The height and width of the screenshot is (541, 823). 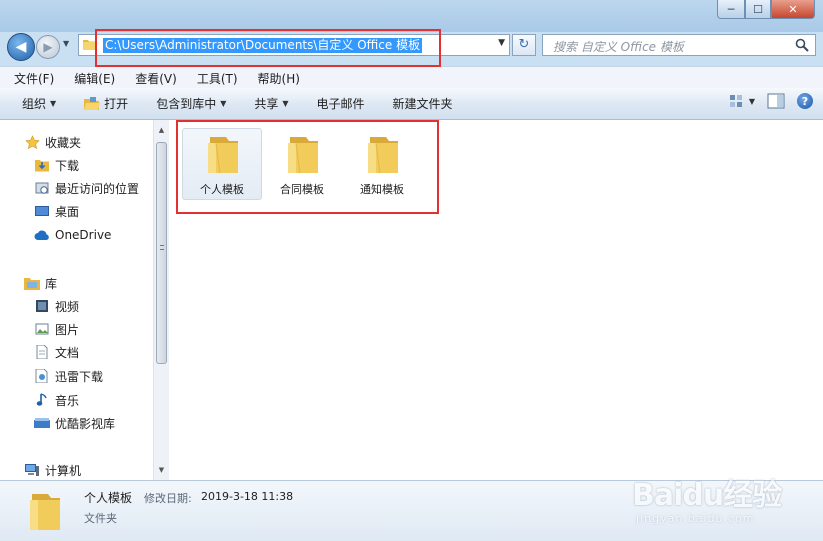 What do you see at coordinates (72, 235) in the screenshot?
I see `sidebar-item-onedrive: OneDrive` at bounding box center [72, 235].